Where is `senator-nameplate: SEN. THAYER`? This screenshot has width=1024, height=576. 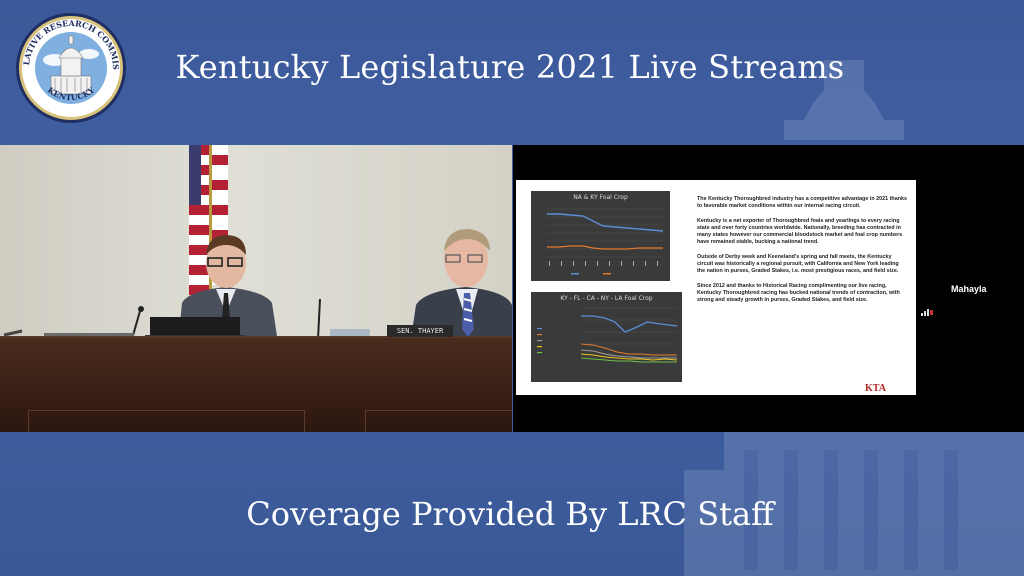 senator-nameplate: SEN. THAYER is located at coordinates (420, 331).